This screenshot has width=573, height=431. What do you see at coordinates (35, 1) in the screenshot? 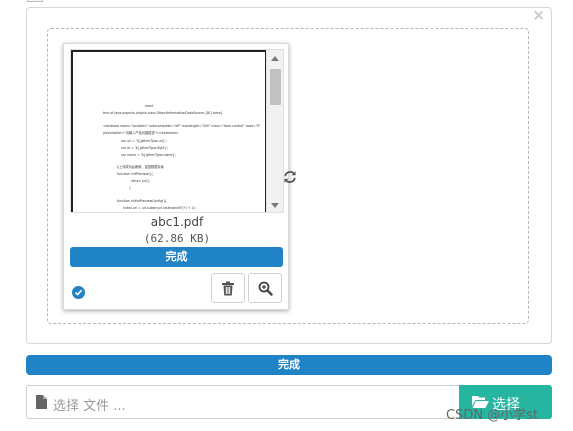
I see `top-collapsed-handle` at bounding box center [35, 1].